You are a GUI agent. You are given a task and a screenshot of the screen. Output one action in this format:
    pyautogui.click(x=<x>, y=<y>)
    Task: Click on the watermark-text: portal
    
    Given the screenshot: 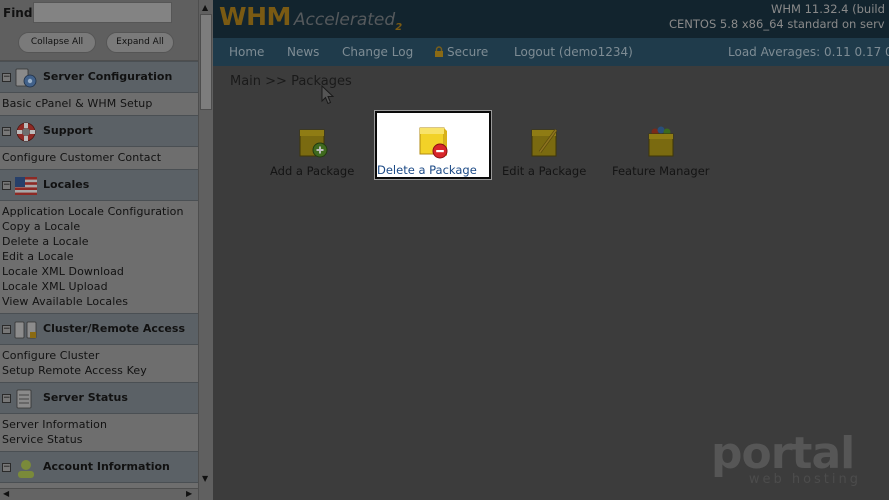 What is the action you would take?
    pyautogui.click(x=783, y=453)
    